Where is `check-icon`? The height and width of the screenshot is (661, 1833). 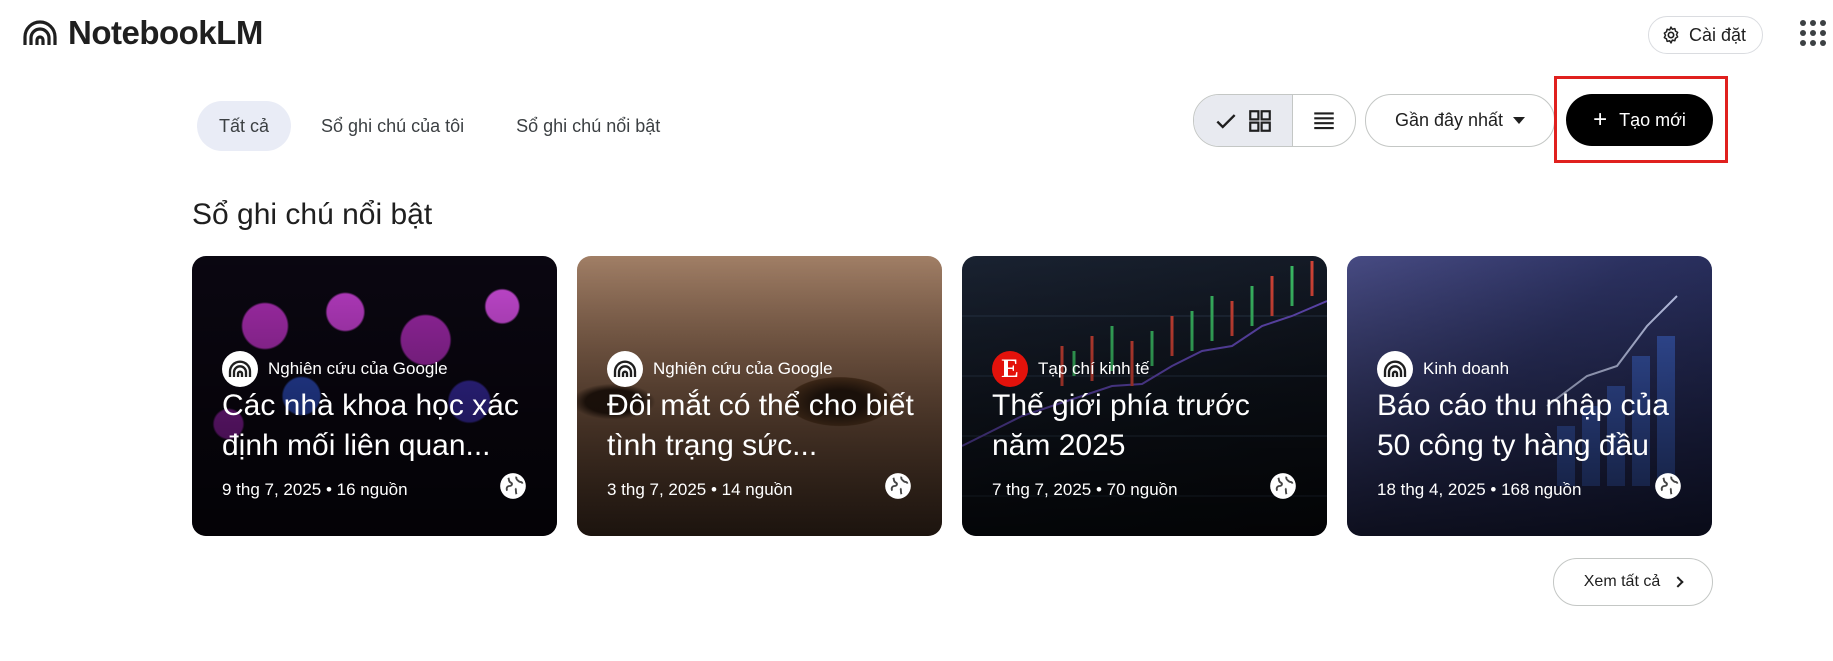
check-icon is located at coordinates (1226, 121).